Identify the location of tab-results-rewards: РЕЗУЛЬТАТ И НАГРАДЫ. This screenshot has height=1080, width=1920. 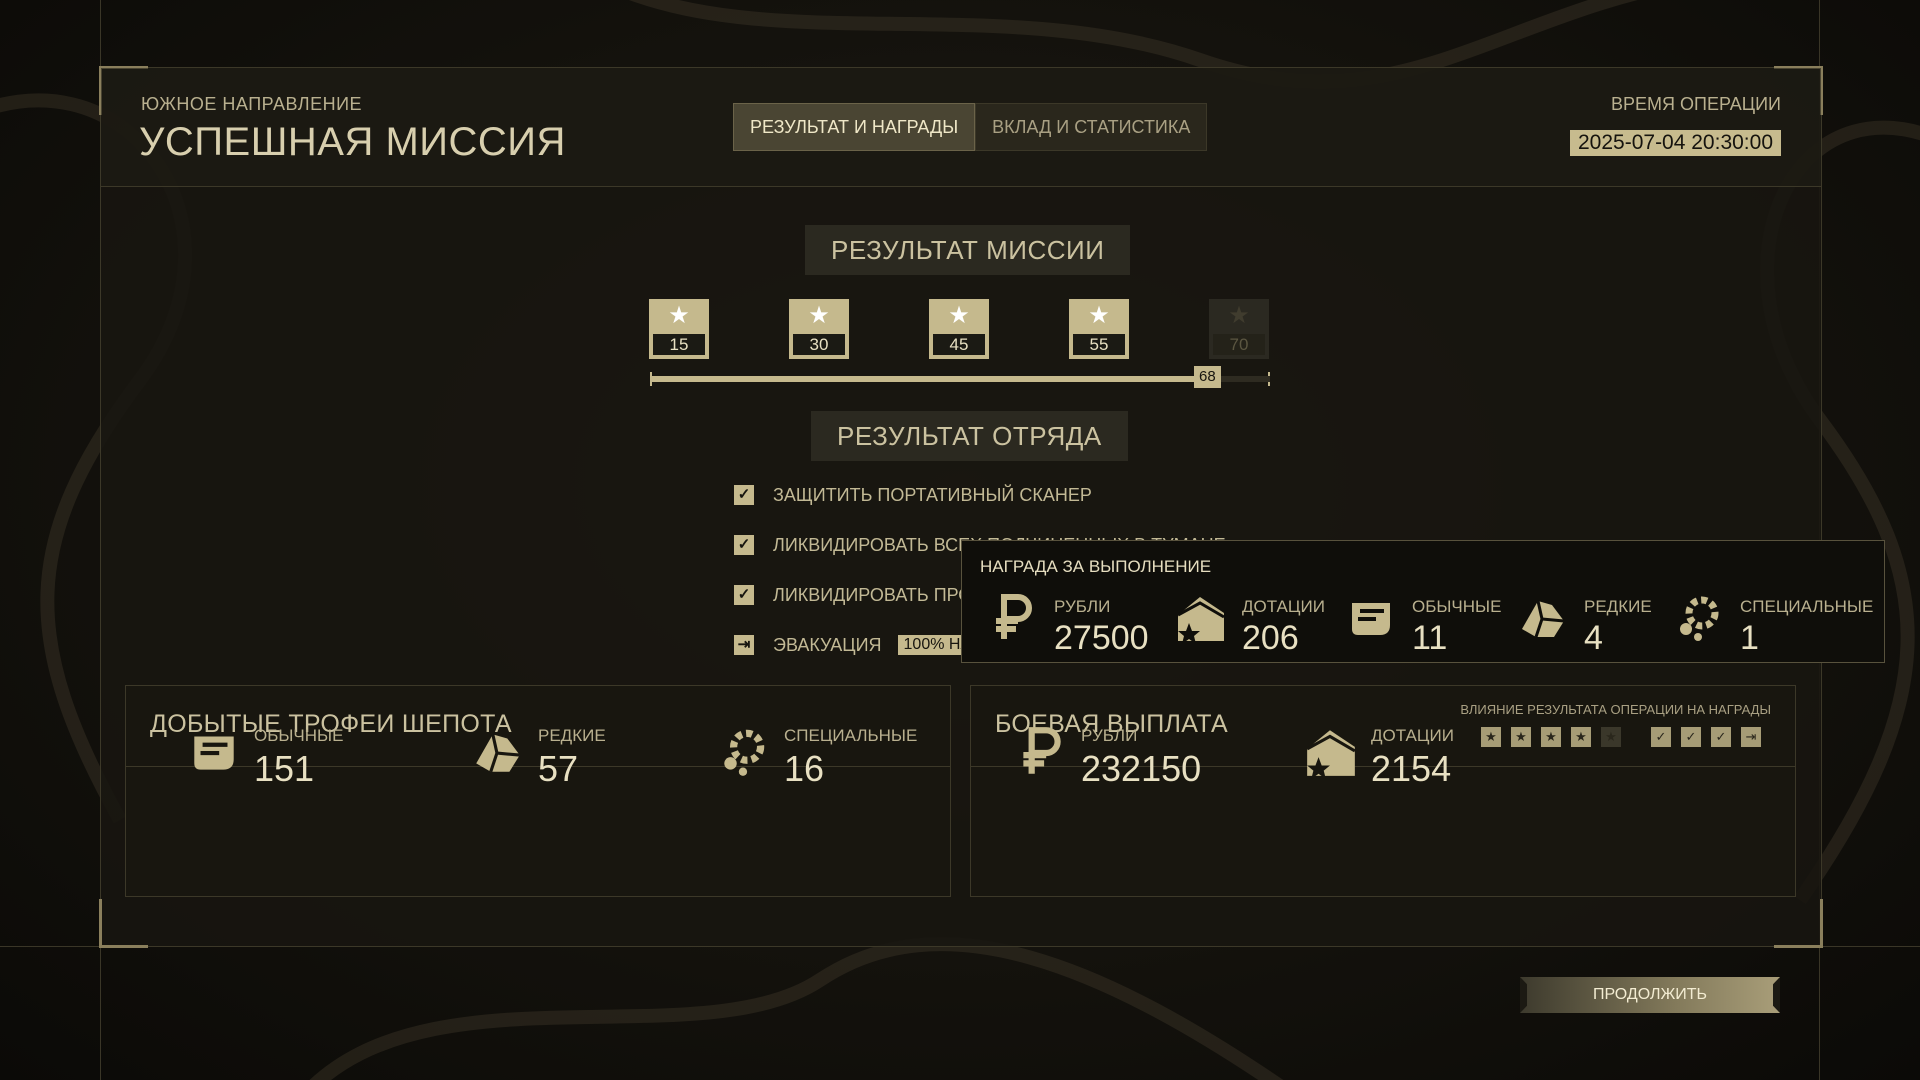
(854, 127).